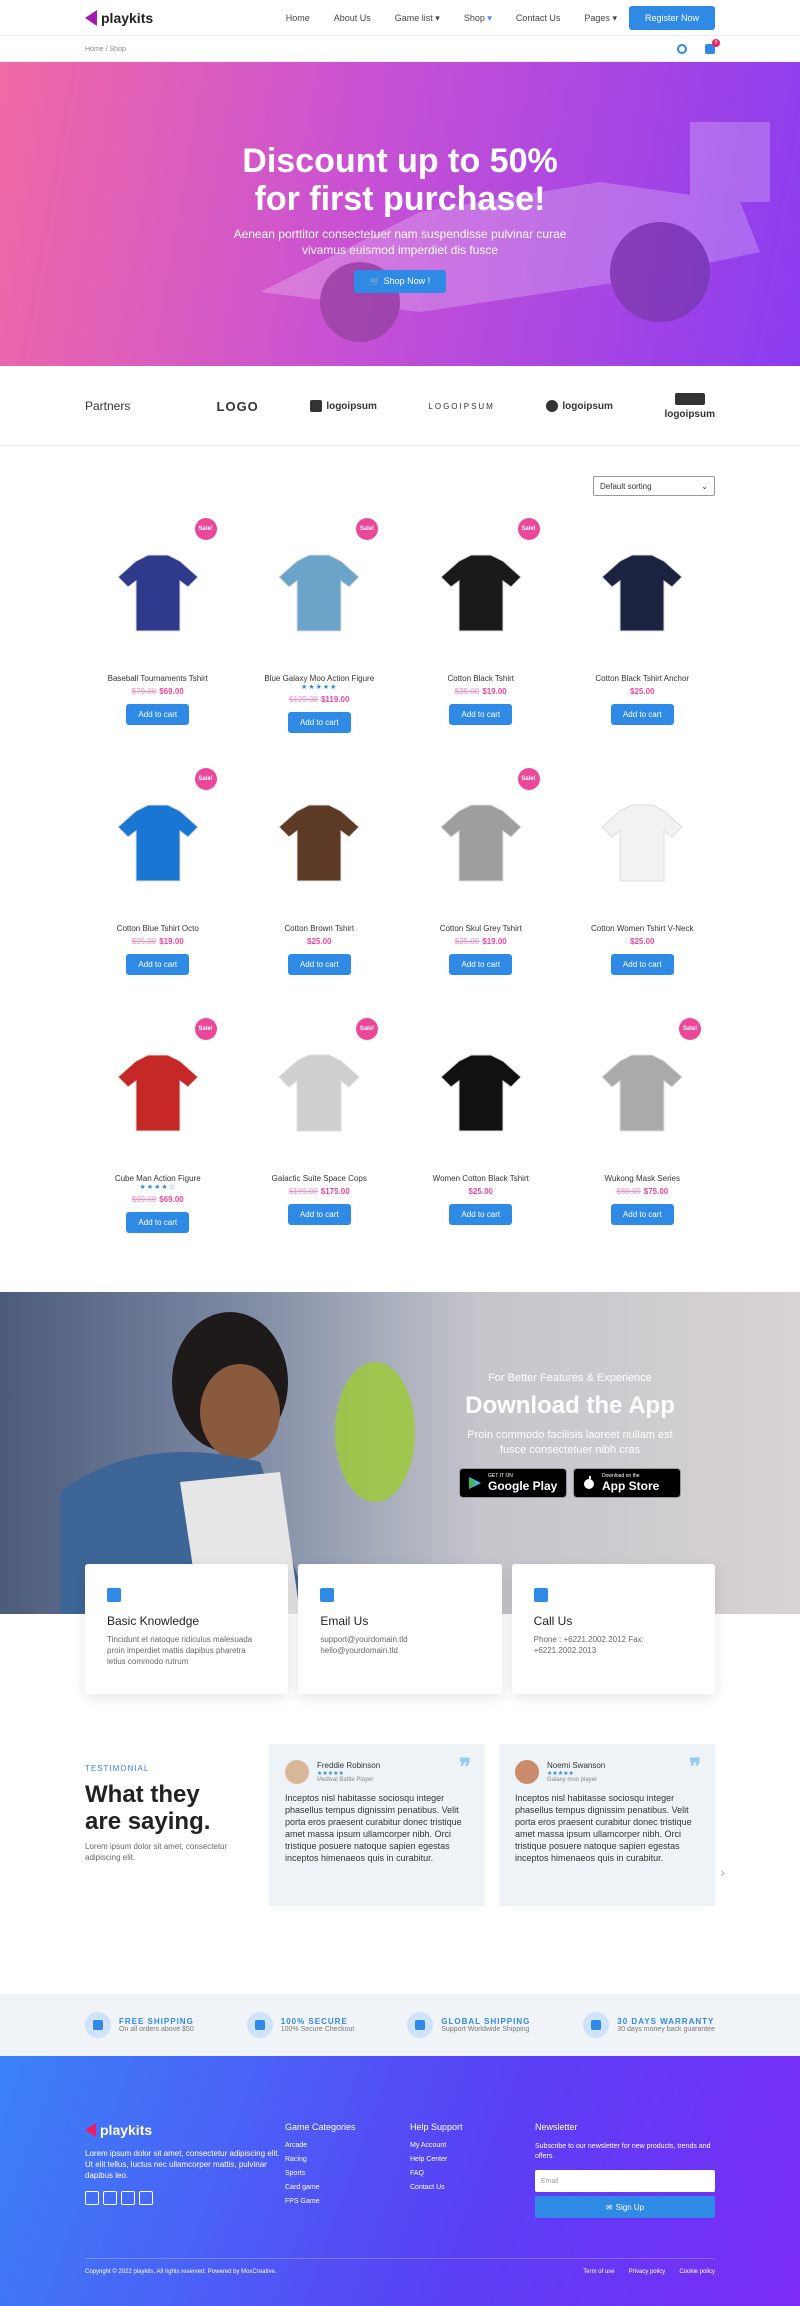 The image size is (800, 2306). What do you see at coordinates (643, 928) in the screenshot?
I see `product-name: Cotton Women Tshirt V-Neck` at bounding box center [643, 928].